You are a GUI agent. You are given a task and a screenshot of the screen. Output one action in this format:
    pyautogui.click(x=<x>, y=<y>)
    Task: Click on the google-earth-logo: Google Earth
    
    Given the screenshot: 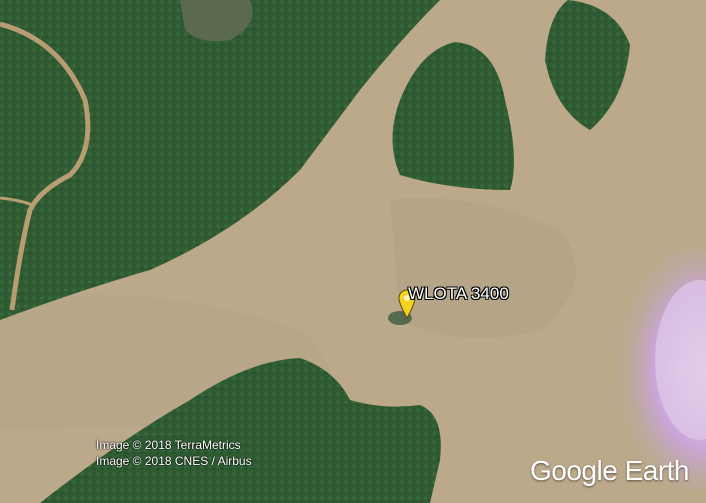 What is the action you would take?
    pyautogui.click(x=610, y=470)
    